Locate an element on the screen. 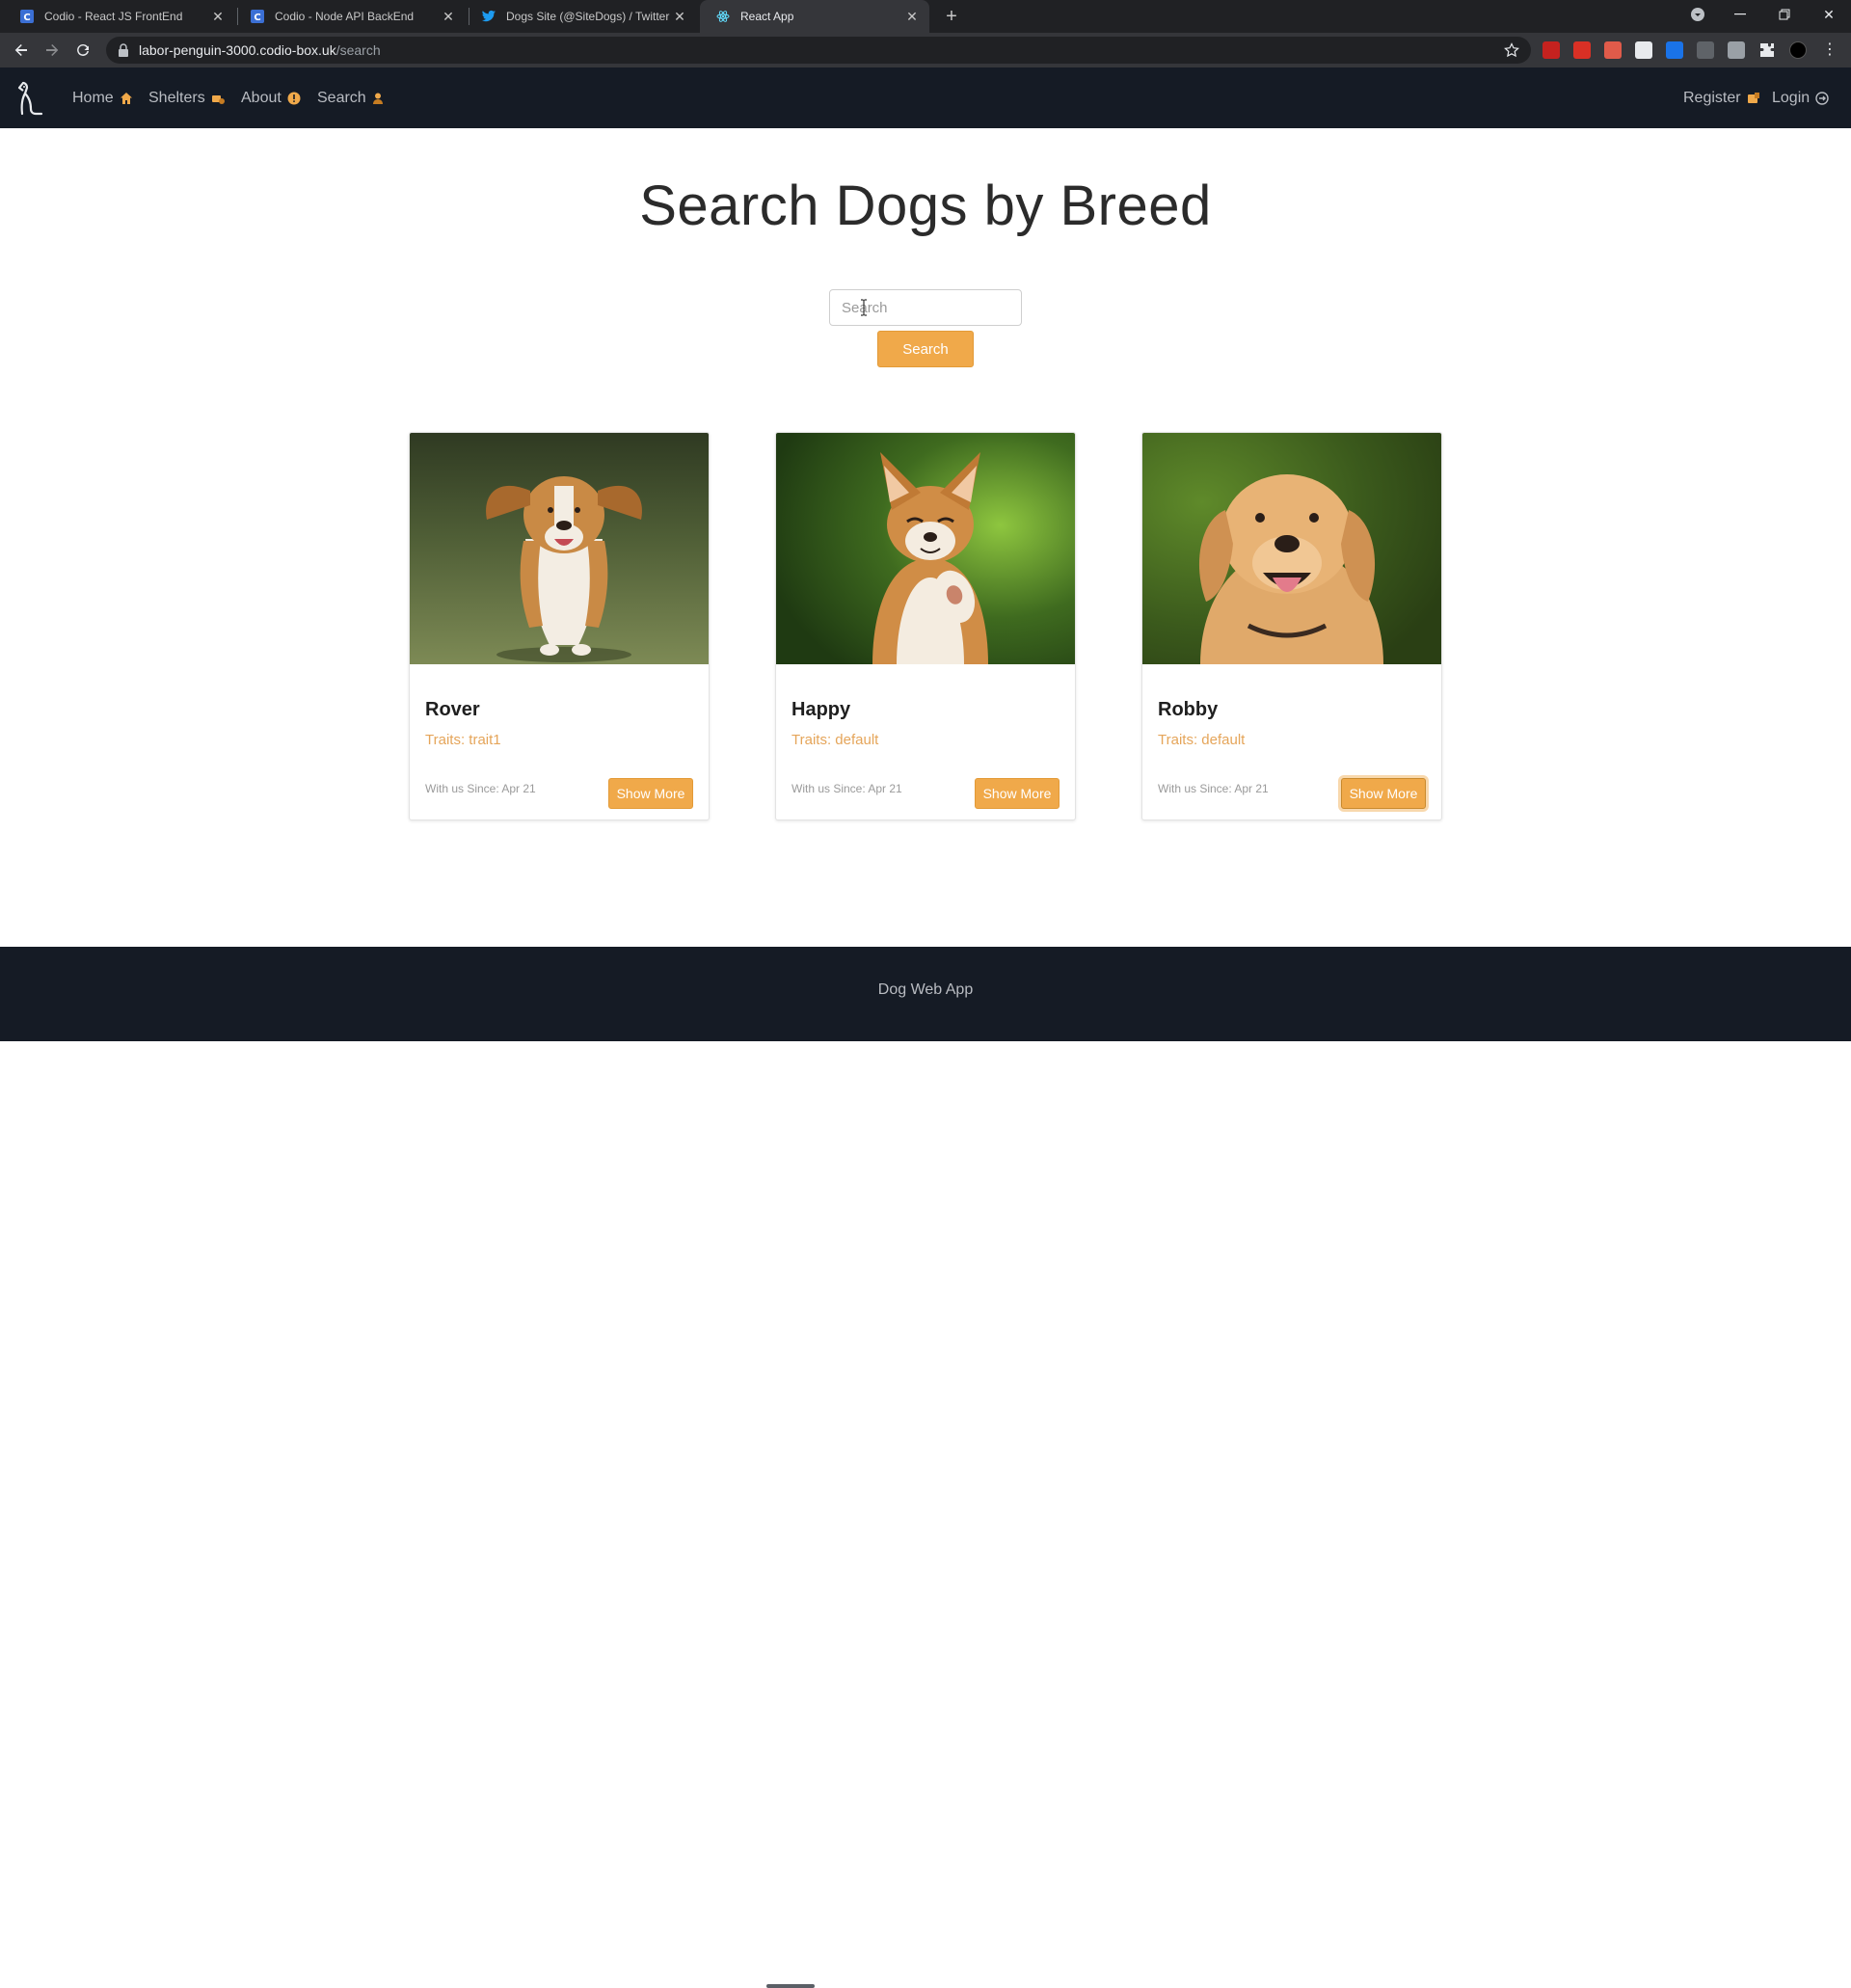  text-cursor-icon is located at coordinates (864, 307).